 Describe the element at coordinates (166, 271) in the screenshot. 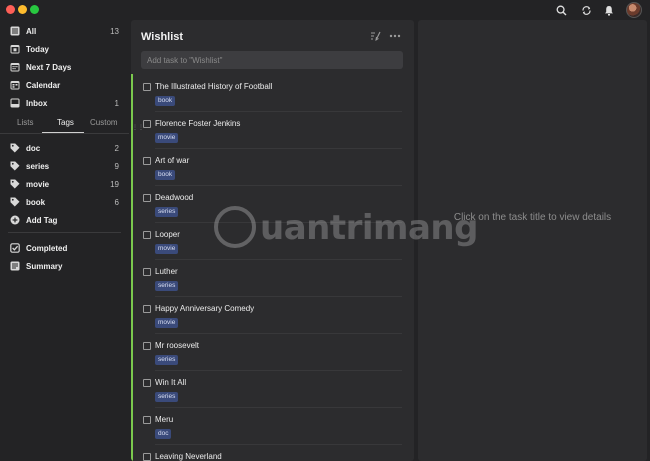

I see `task-title: Luther` at that location.